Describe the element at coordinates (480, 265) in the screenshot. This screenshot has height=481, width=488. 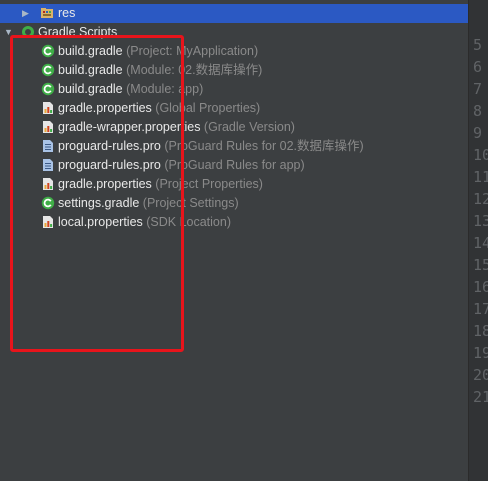
I see `line-number: 15` at that location.